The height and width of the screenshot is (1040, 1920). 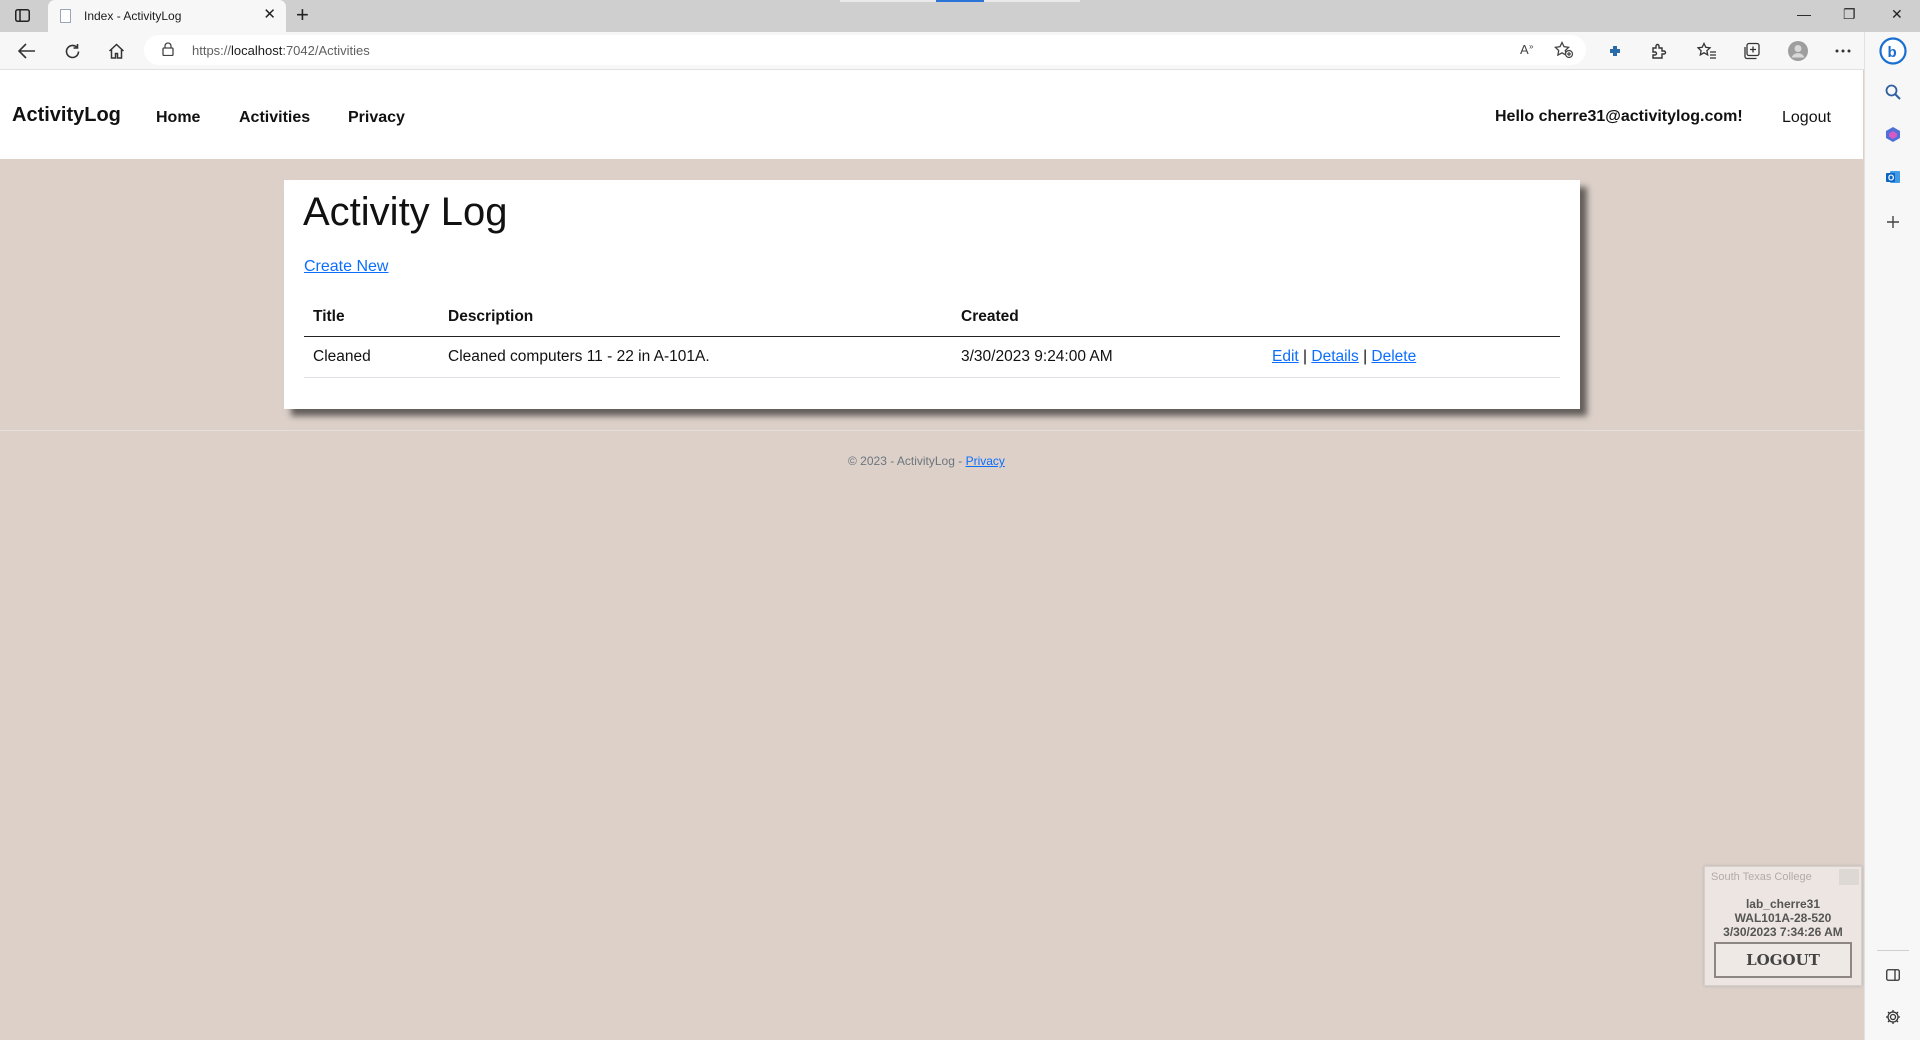 I want to click on close-tab-icon: ✕, so click(x=269, y=15).